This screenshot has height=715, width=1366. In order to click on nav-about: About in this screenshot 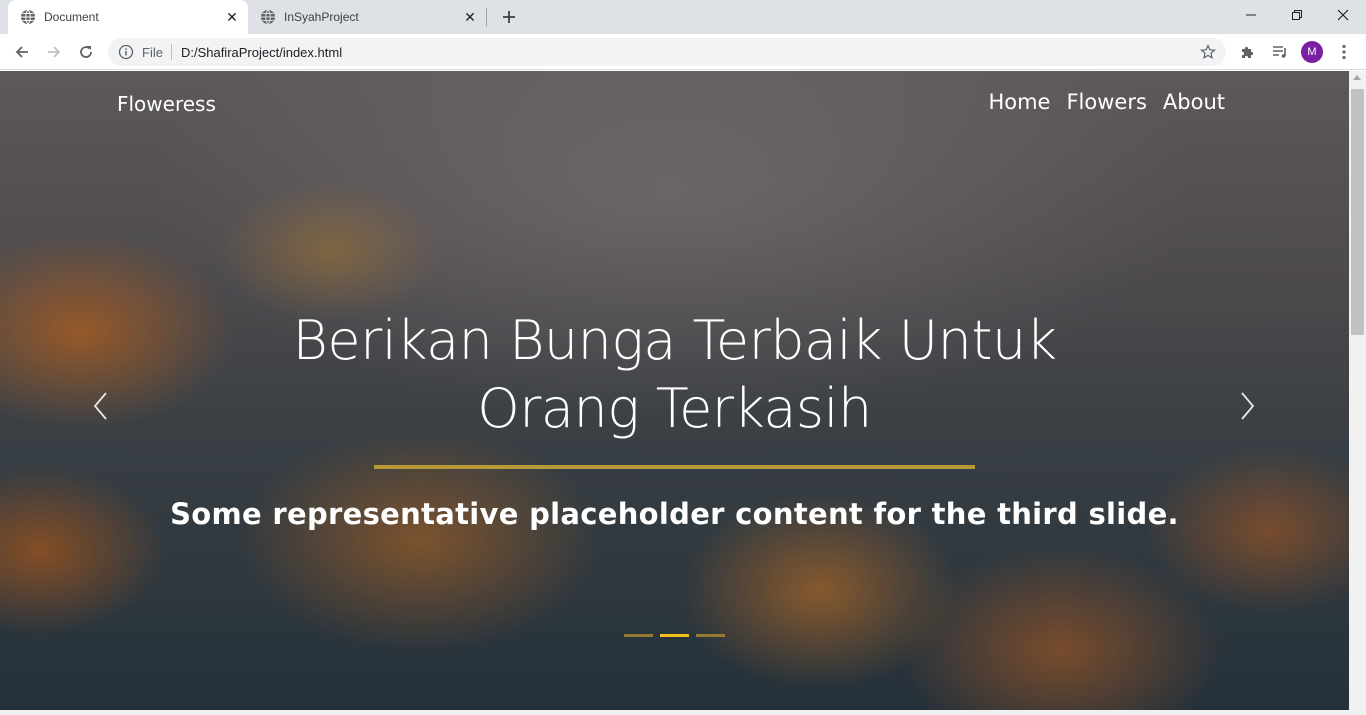, I will do `click(1194, 102)`.